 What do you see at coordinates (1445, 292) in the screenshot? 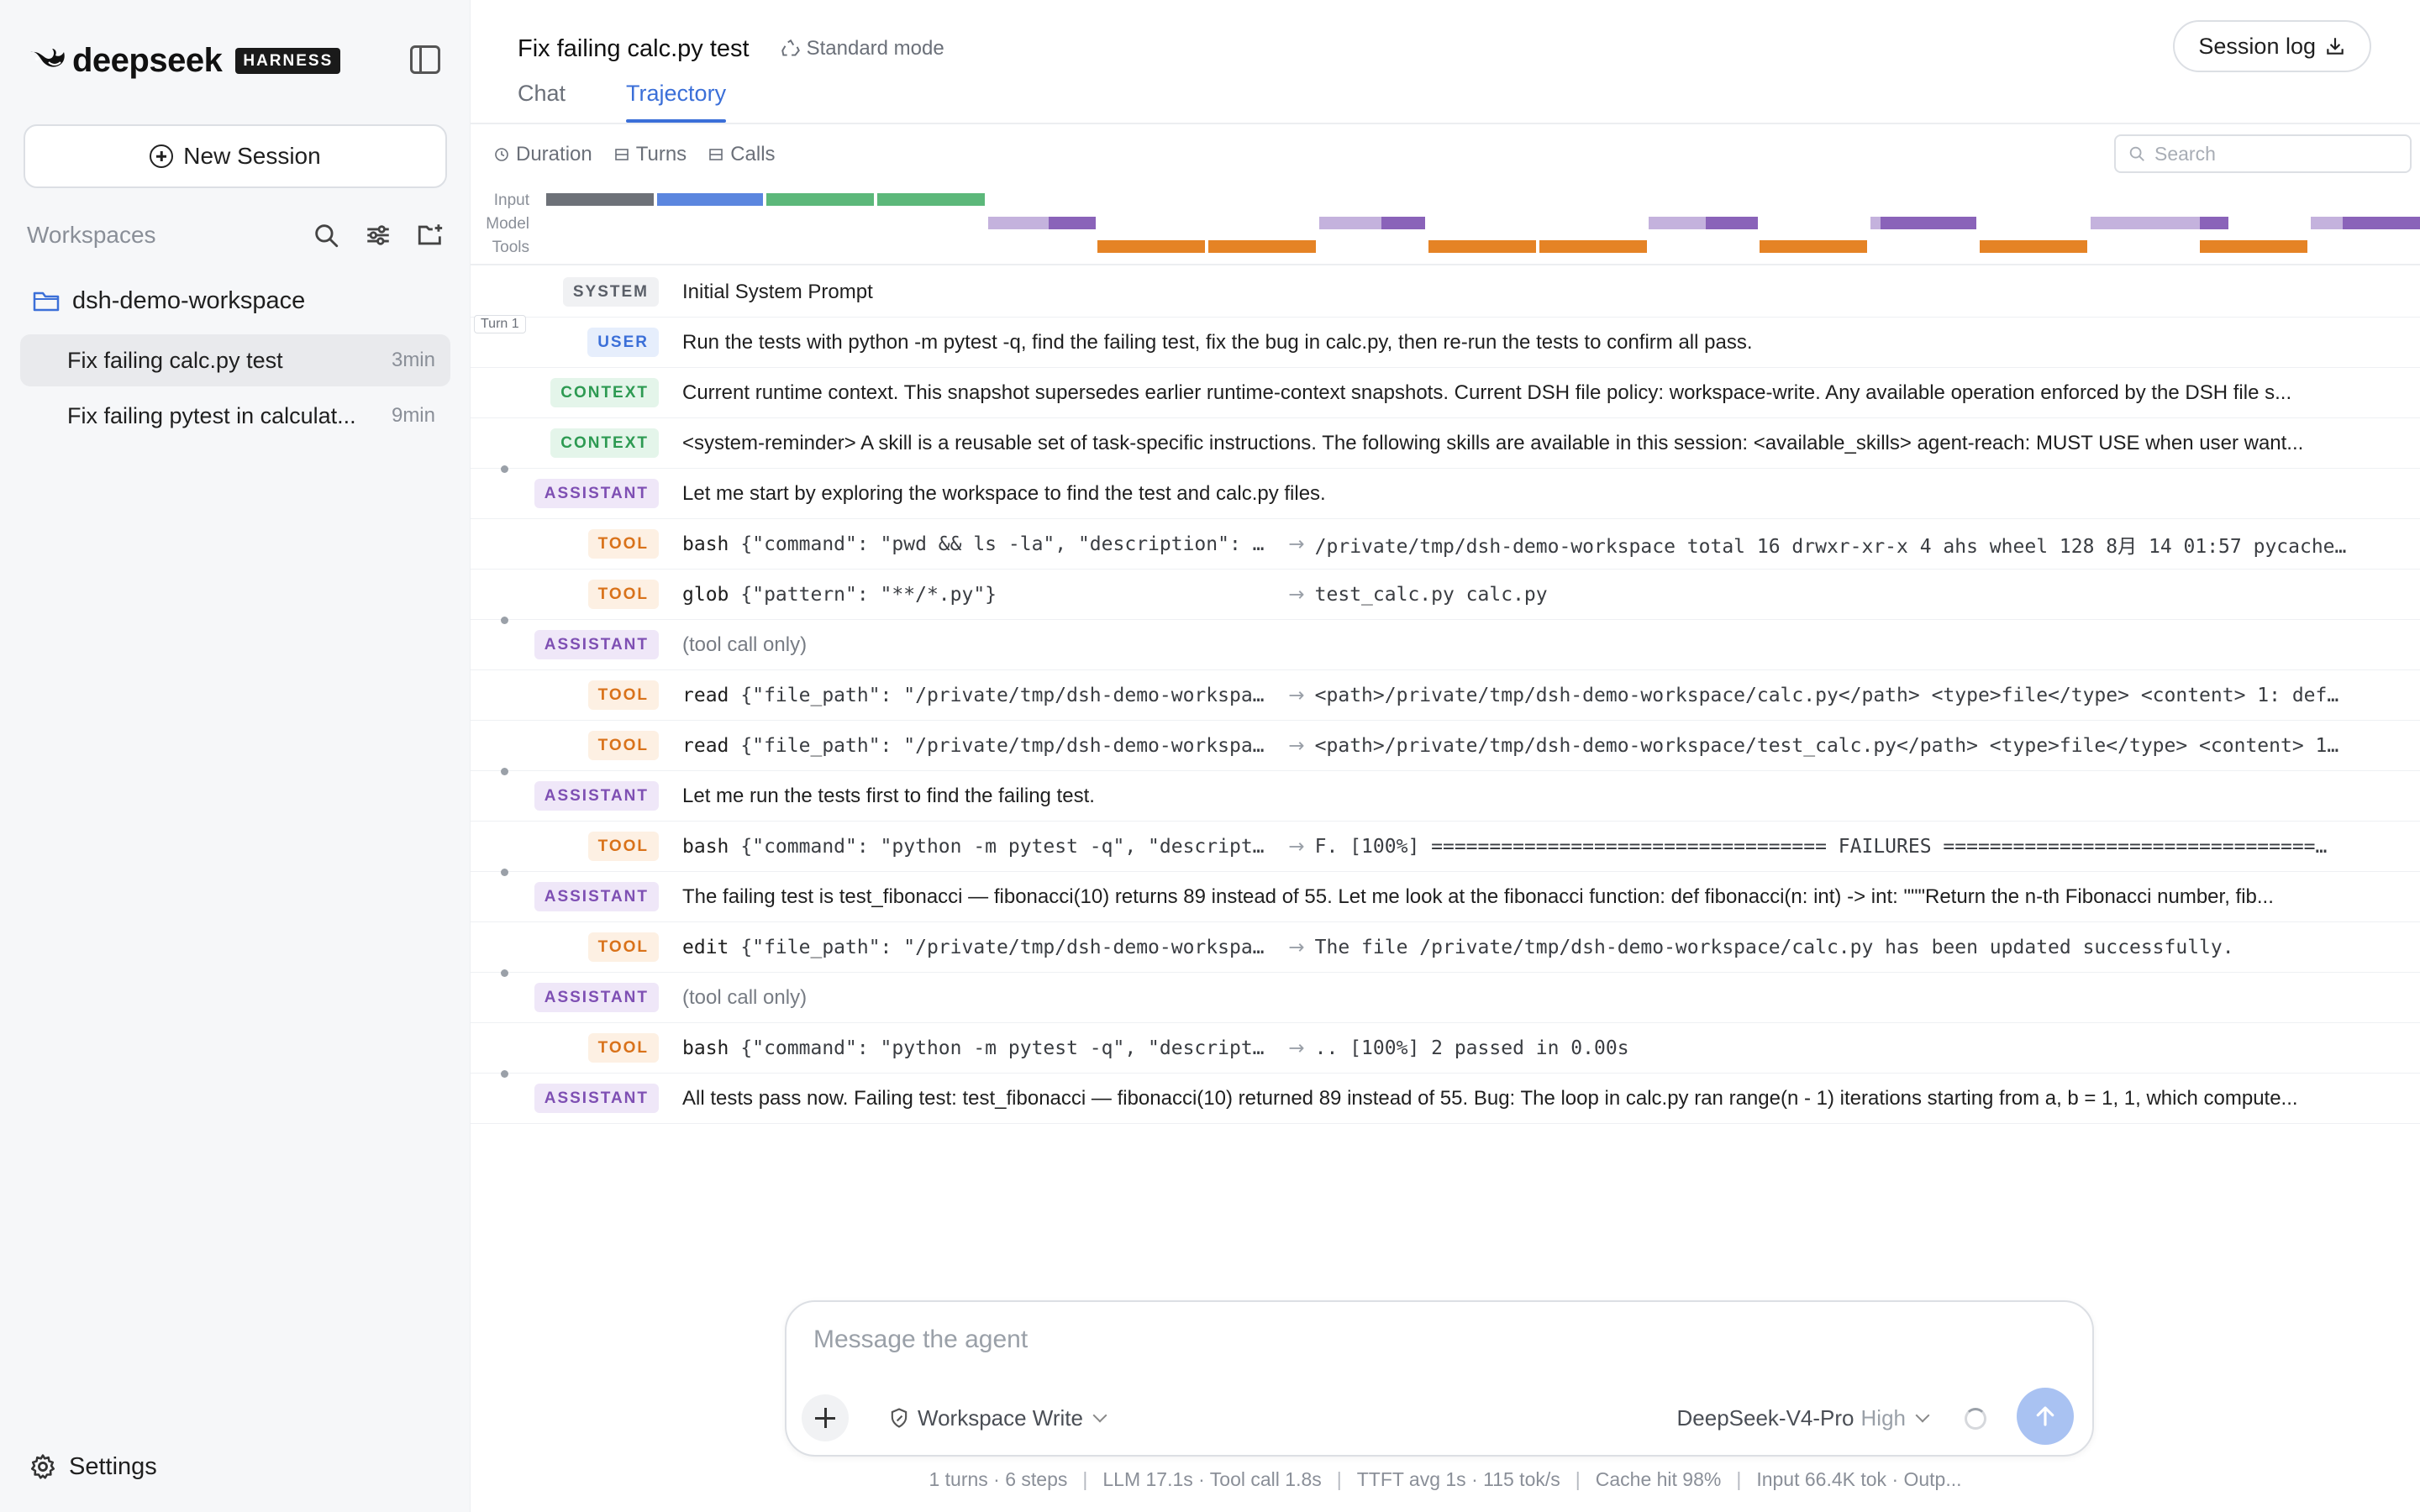
I see `trajectory-row: SYSTEM Initial System Prompt` at bounding box center [1445, 292].